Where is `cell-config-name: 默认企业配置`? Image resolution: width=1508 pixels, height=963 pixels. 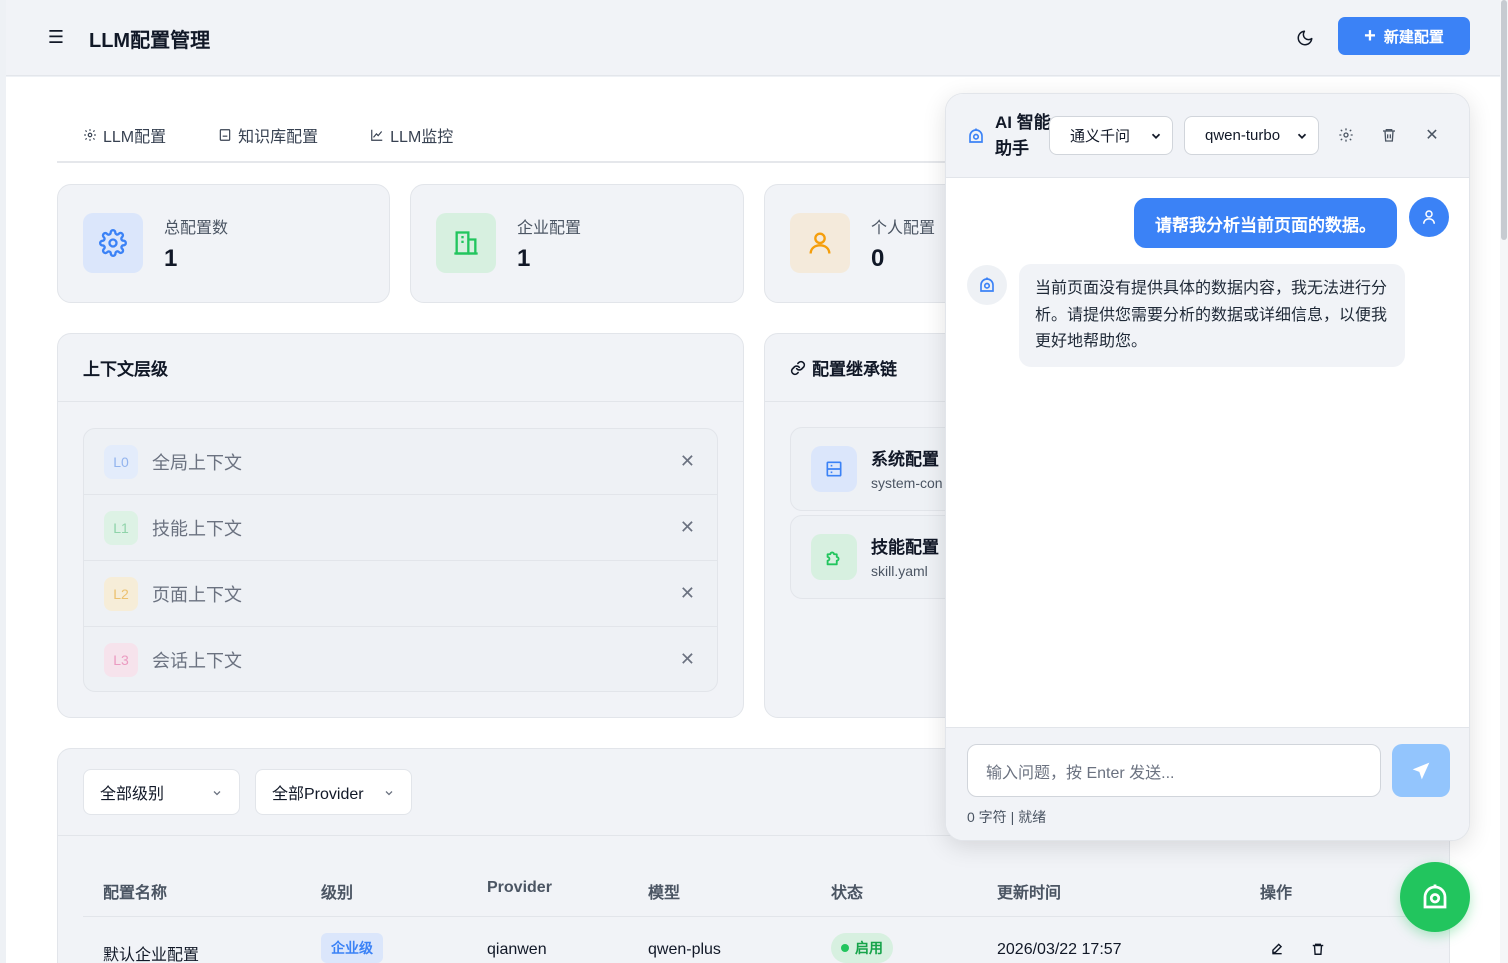 cell-config-name: 默认企业配置 is located at coordinates (151, 952).